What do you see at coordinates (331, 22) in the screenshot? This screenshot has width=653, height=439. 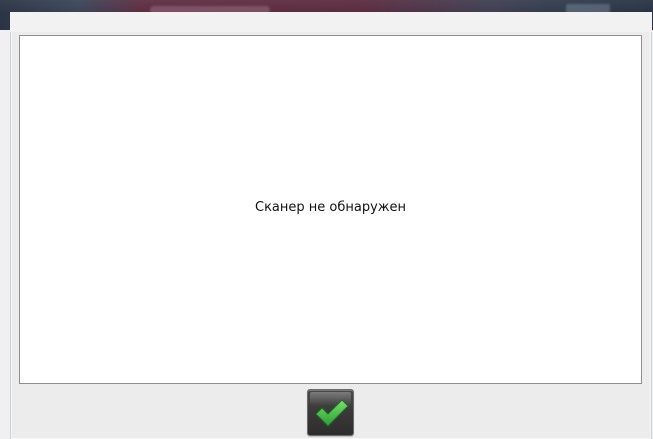 I see `dialog-top-area` at bounding box center [331, 22].